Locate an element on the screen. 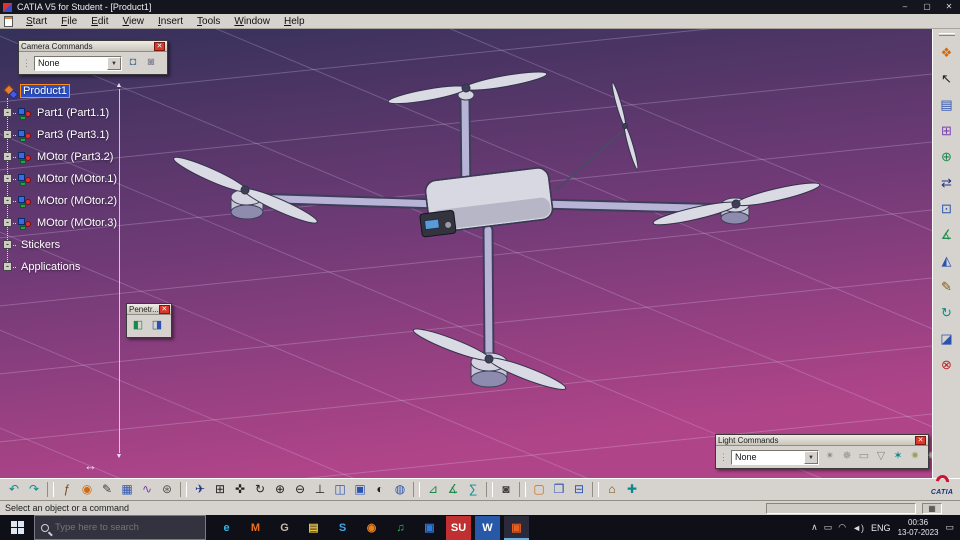 This screenshot has width=960, height=540. ground-effect-icon: ◨ is located at coordinates (157, 326).